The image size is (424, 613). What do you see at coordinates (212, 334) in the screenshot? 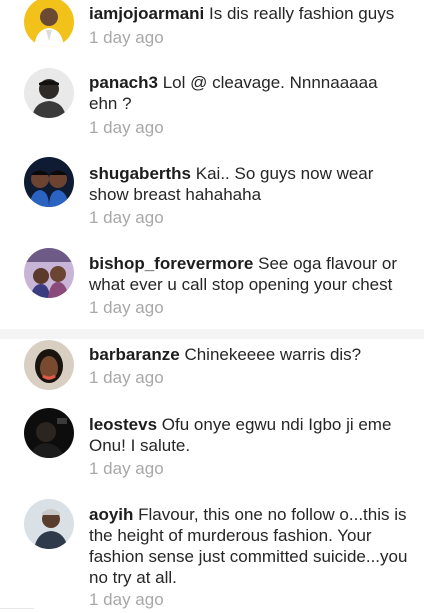
I see `section-divider` at bounding box center [212, 334].